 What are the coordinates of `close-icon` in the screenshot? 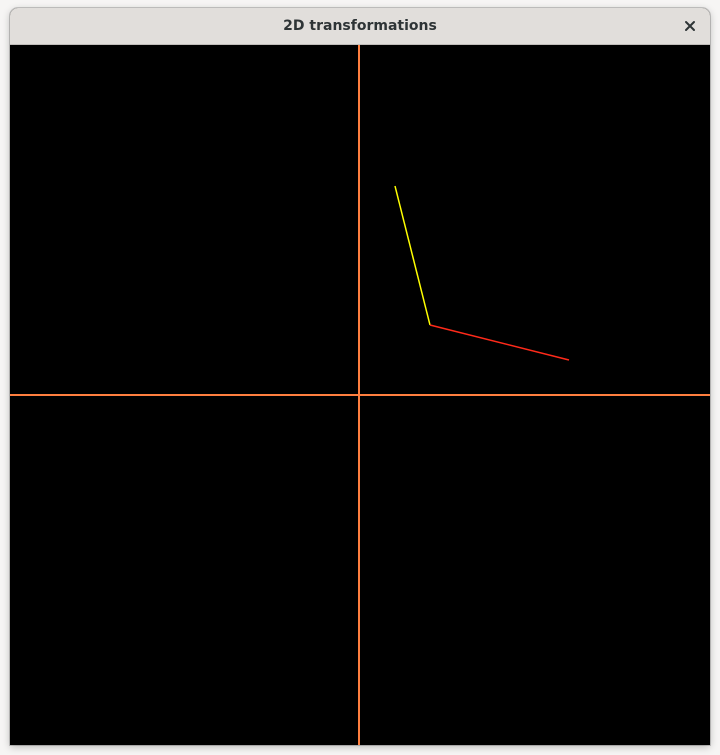 It's located at (690, 26).